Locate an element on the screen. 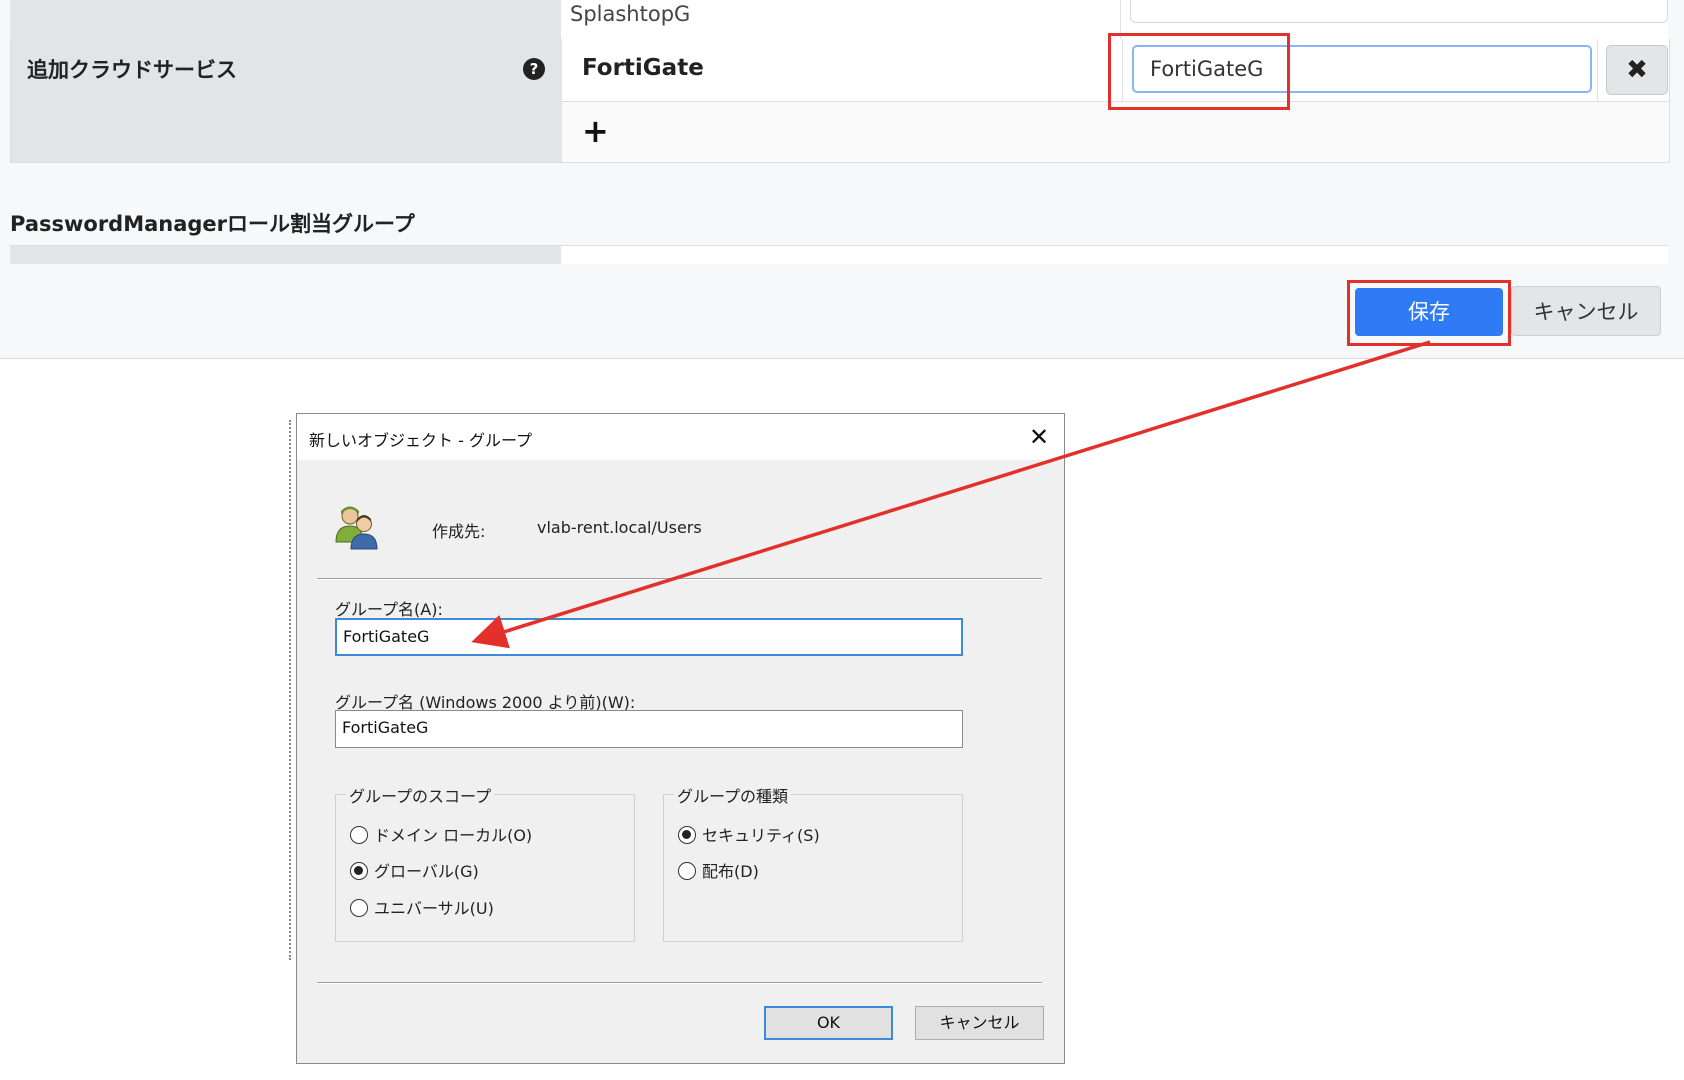  users-icon is located at coordinates (356, 528).